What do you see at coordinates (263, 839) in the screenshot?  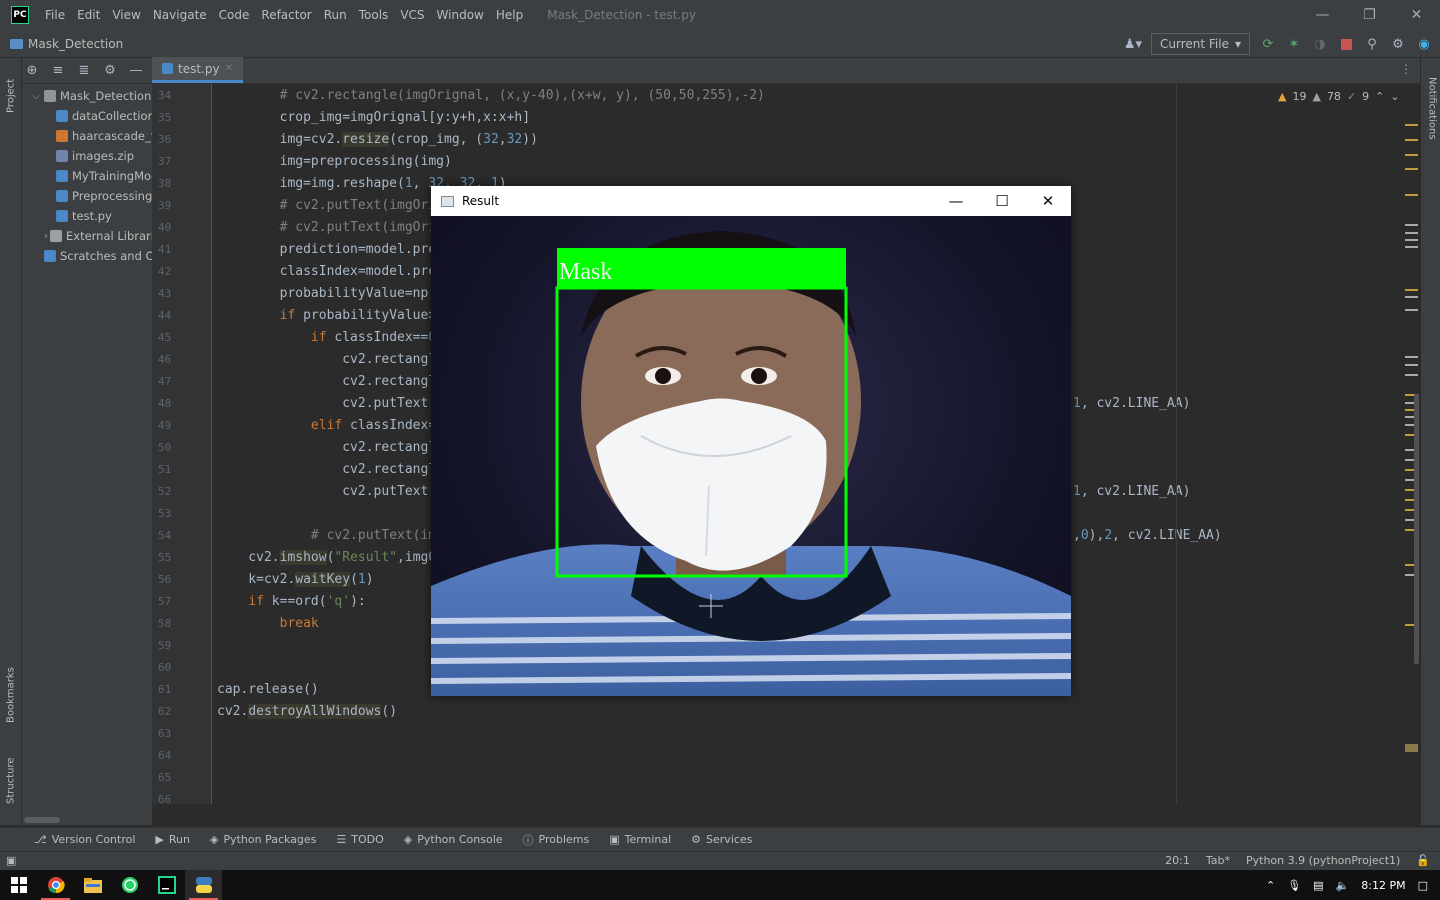 I see `tool-tab-python-packages: ◈ Python Packages` at bounding box center [263, 839].